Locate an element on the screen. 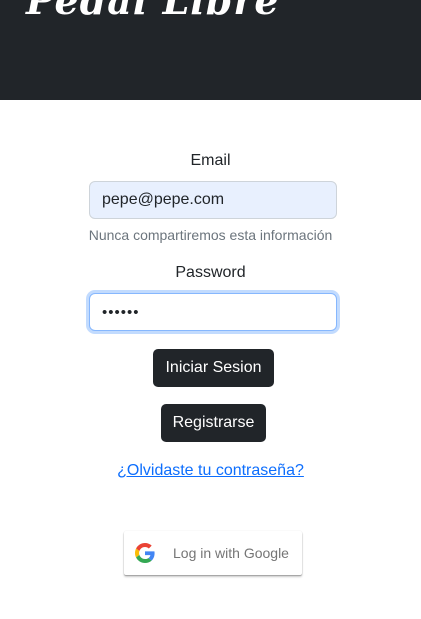 This screenshot has width=421, height=619. google-icon is located at coordinates (145, 553).